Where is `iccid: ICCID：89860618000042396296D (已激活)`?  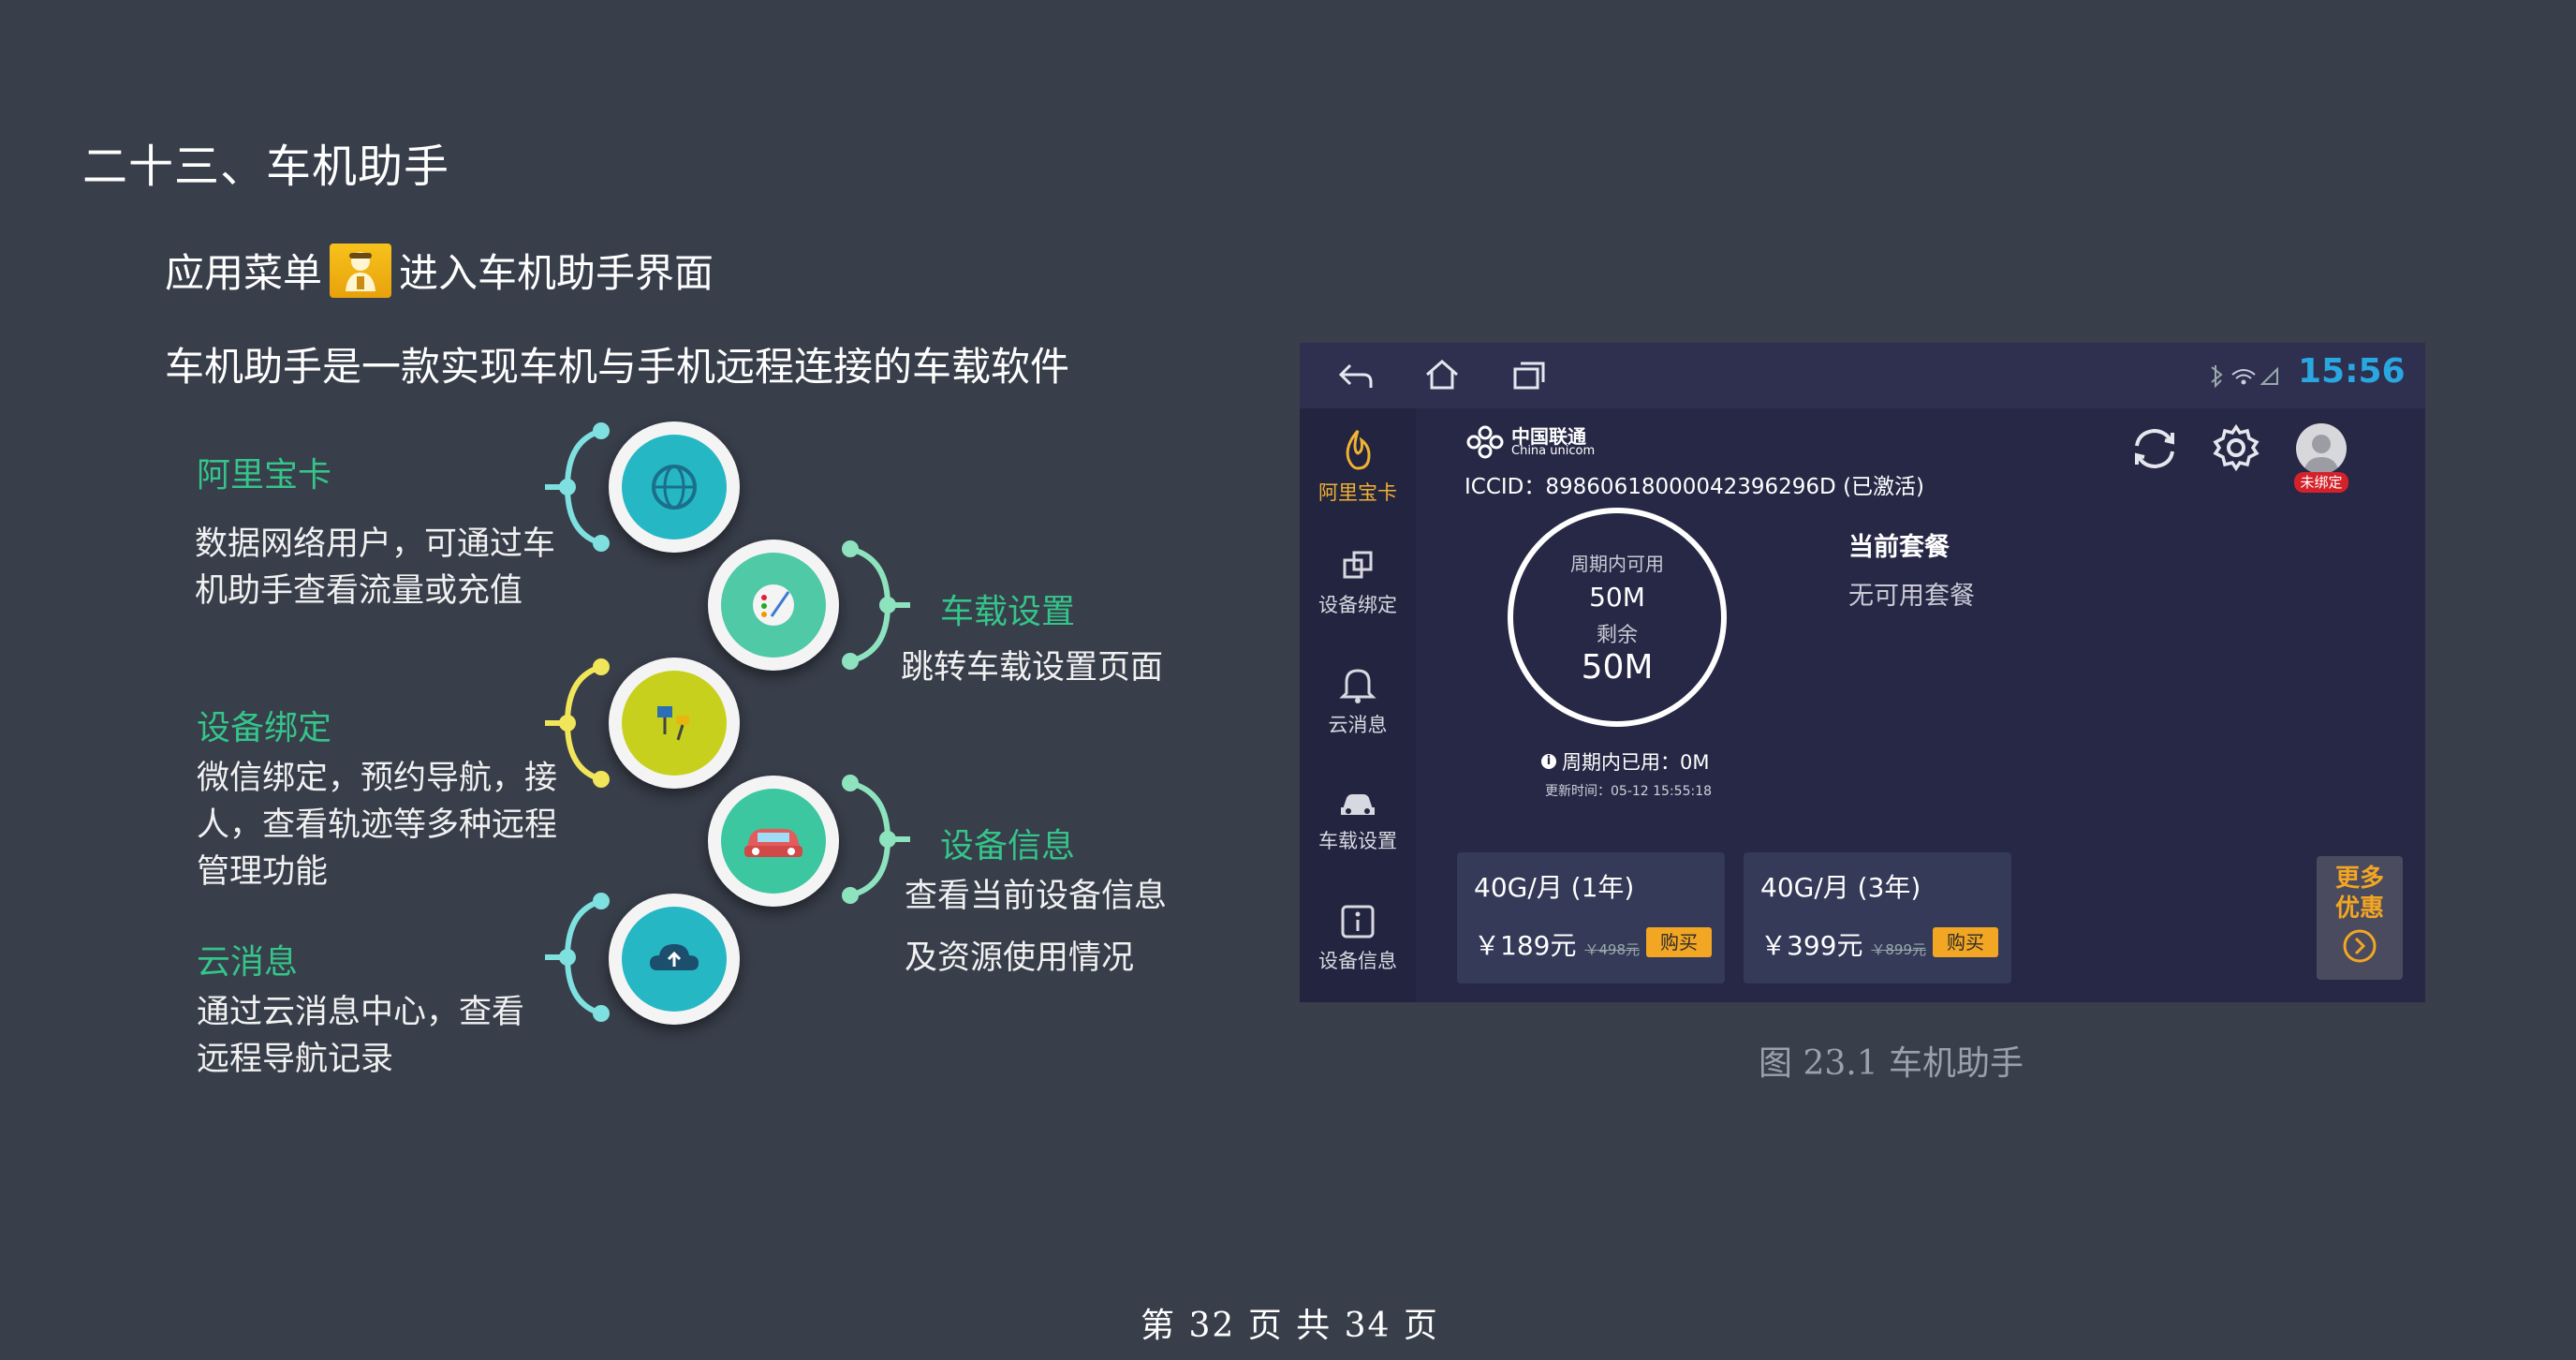
iccid: ICCID：89860618000042396296D (已激活) is located at coordinates (1695, 487).